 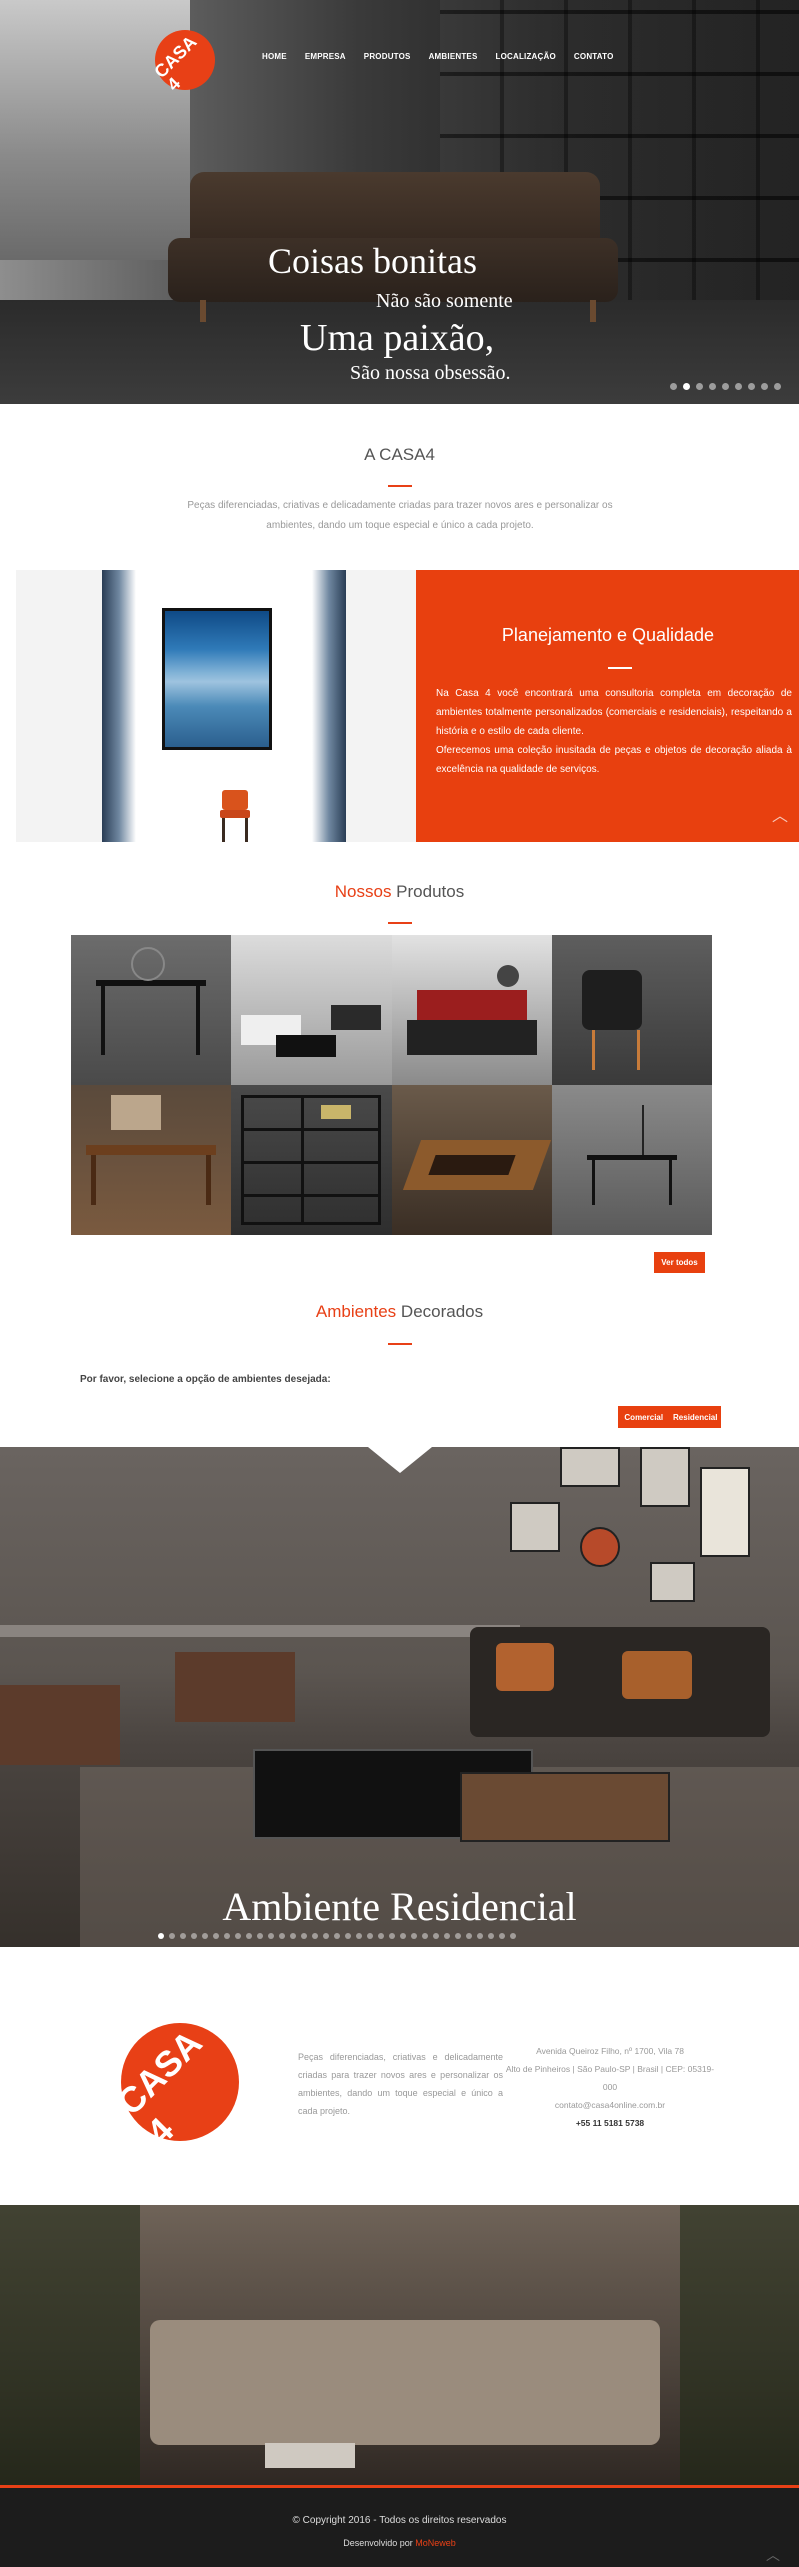 What do you see at coordinates (387, 56) in the screenshot?
I see `nav-item-2: PRODUTOS` at bounding box center [387, 56].